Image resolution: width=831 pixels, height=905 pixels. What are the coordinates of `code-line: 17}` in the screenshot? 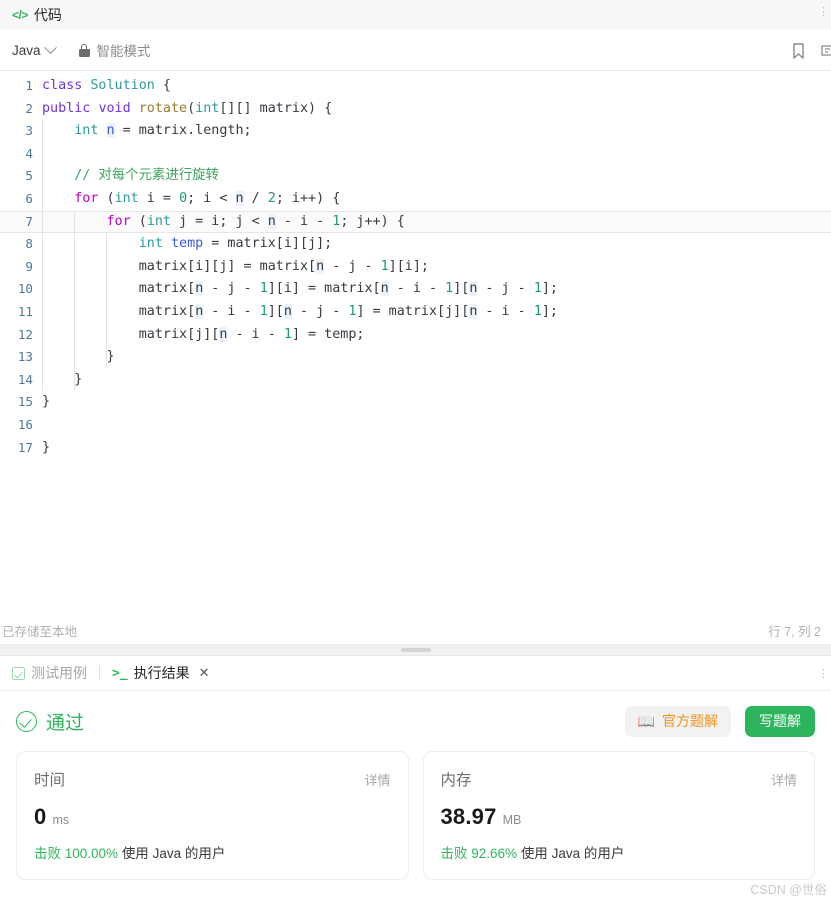 It's located at (415, 448).